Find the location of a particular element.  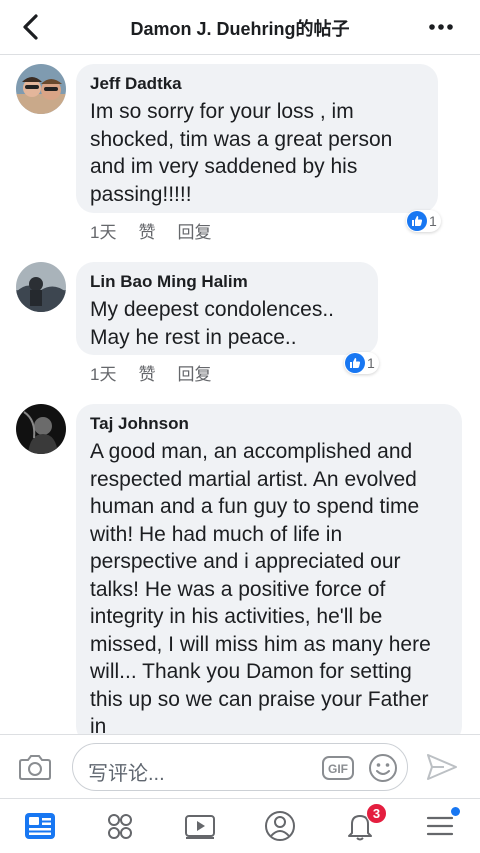

comment-author: Lin Bao Ming Halim is located at coordinates (227, 282).